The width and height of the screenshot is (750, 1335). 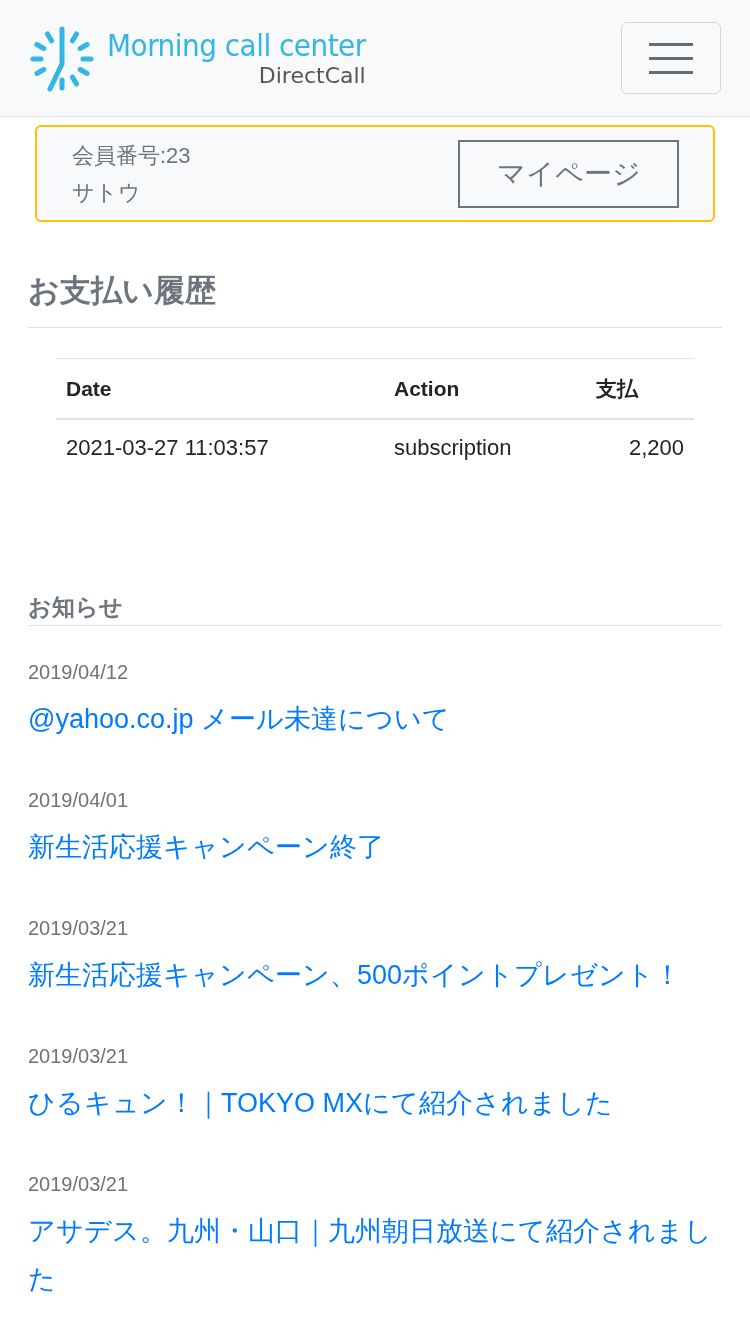 What do you see at coordinates (312, 76) in the screenshot?
I see `logo-subtitle: DirectCall` at bounding box center [312, 76].